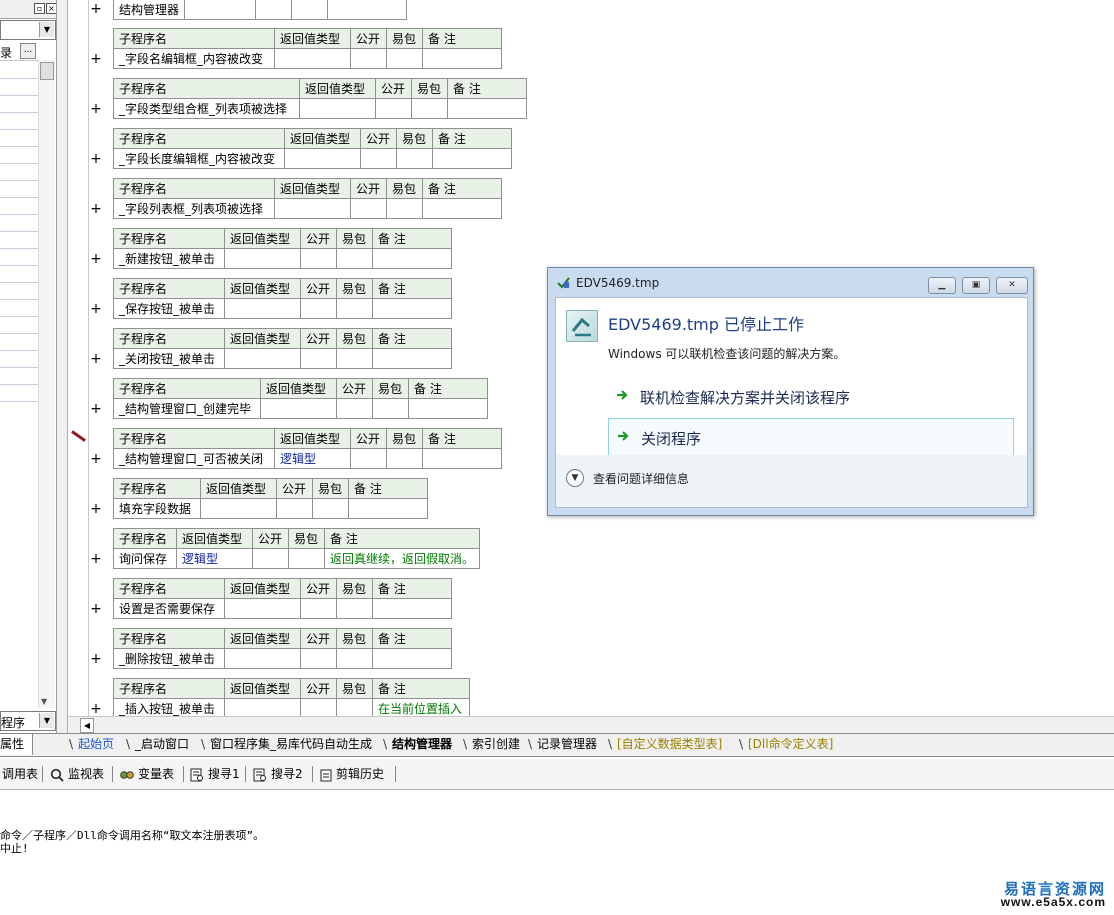 Image resolution: width=1114 pixels, height=915 pixels. I want to click on subroutine-name: _结构管理窗口_可否被关闭, so click(194, 458).